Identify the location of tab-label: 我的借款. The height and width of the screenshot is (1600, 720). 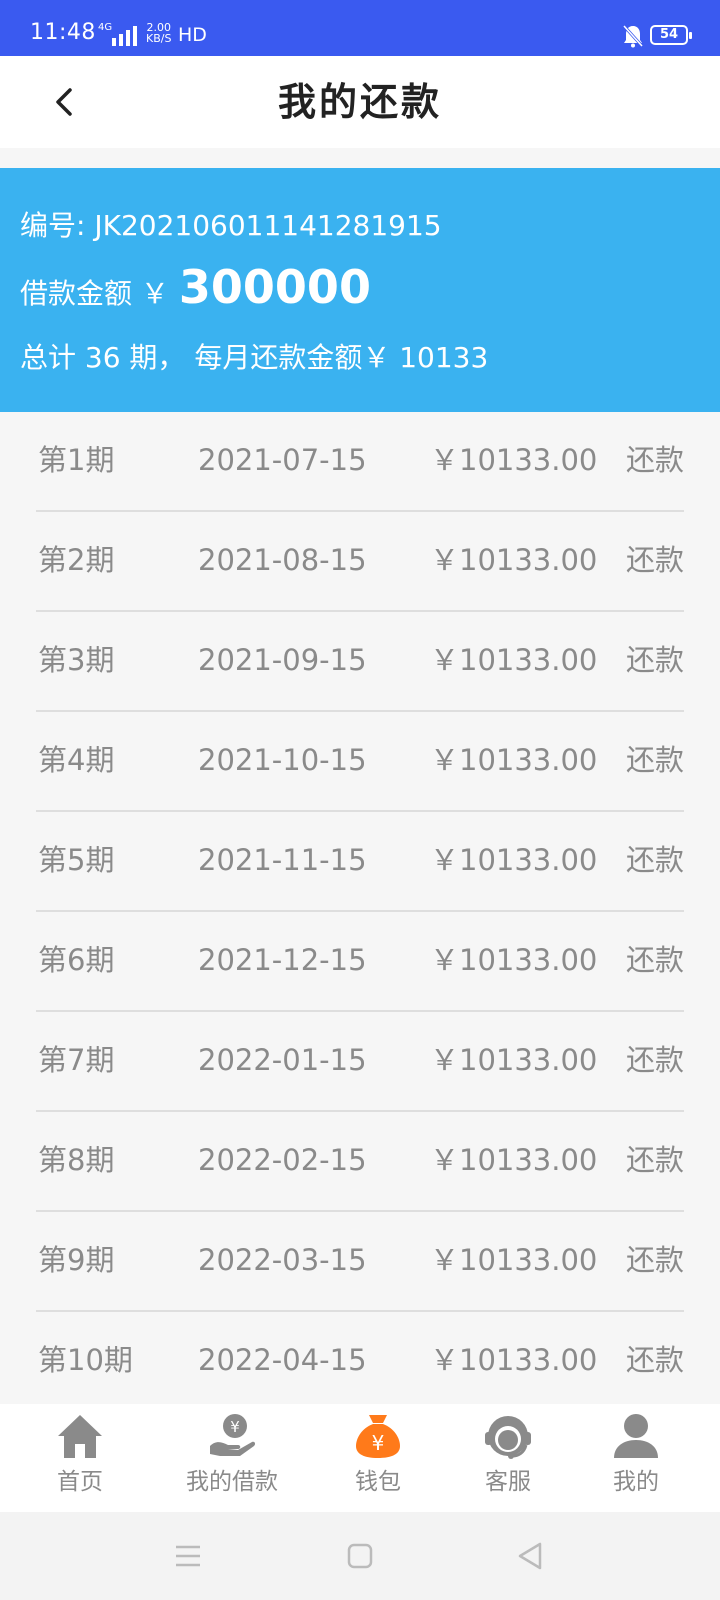
(232, 1482).